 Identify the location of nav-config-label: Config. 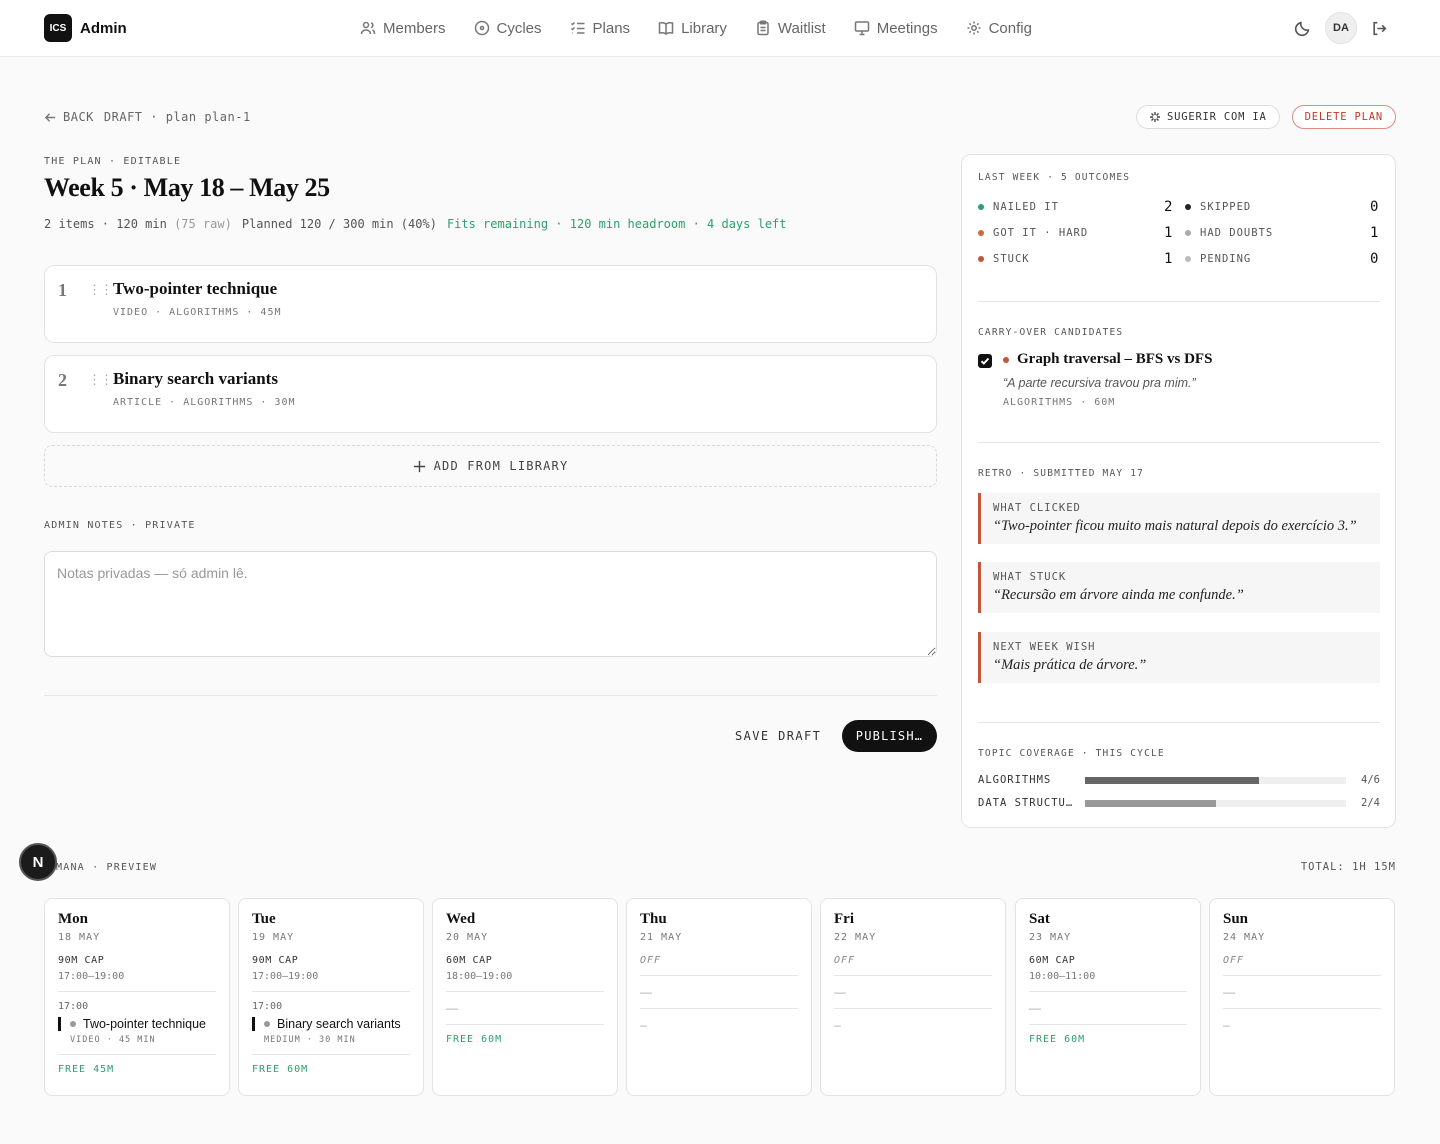
(1010, 28).